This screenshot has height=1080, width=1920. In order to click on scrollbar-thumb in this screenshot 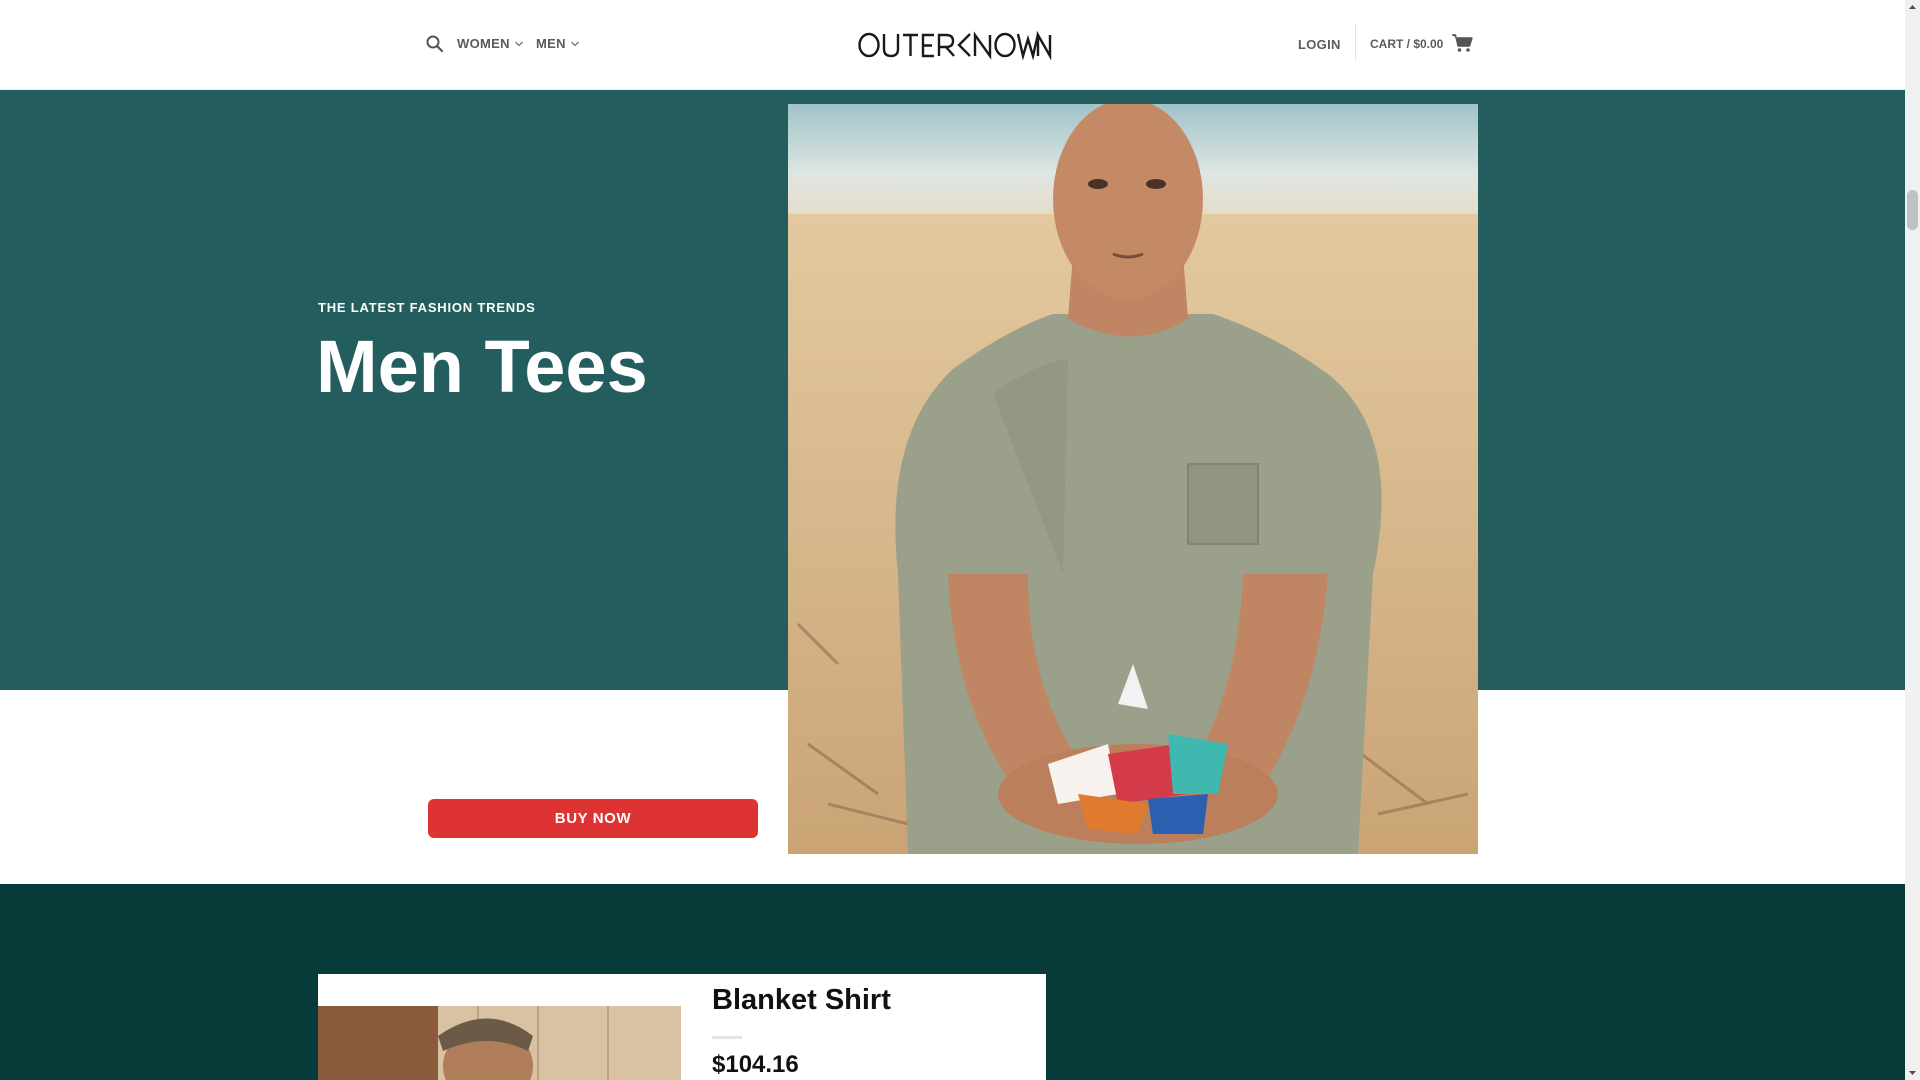, I will do `click(1912, 210)`.